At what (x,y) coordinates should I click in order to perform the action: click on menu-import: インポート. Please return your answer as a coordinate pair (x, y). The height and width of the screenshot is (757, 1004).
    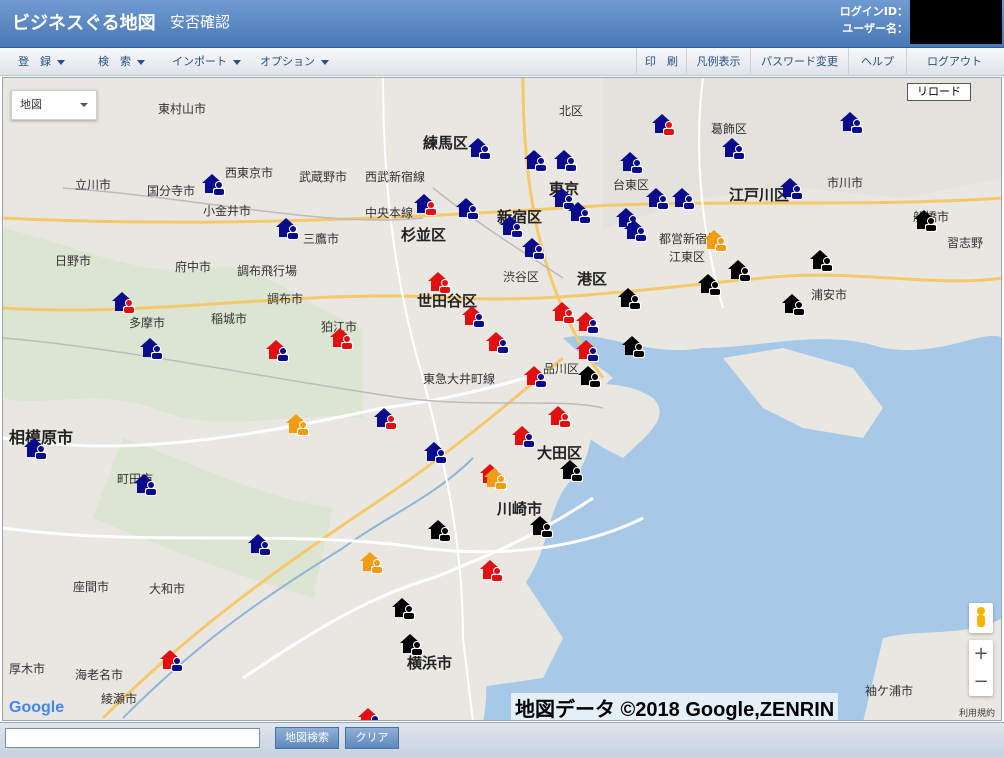
    Looking at the image, I should click on (205, 62).